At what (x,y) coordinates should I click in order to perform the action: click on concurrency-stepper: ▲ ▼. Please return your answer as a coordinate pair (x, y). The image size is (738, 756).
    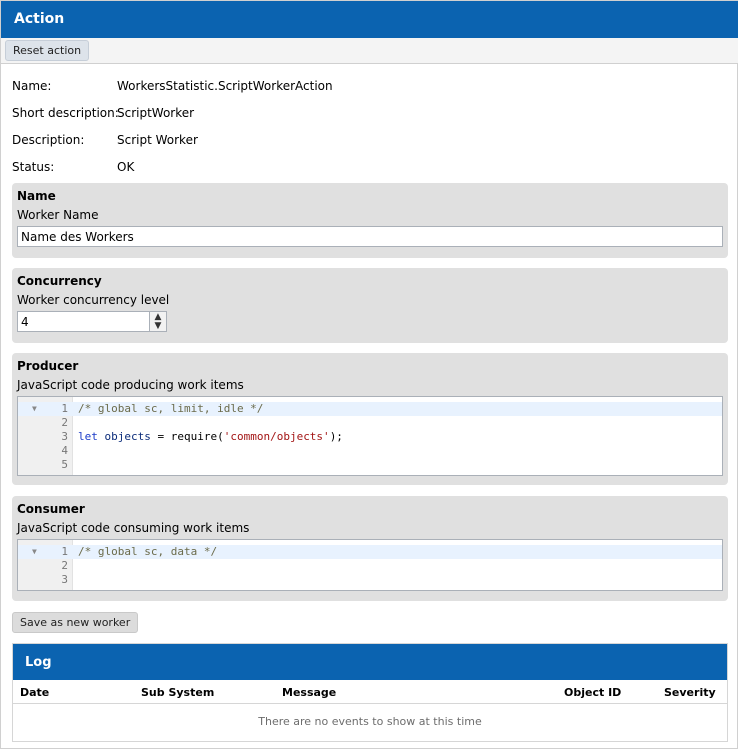
    Looking at the image, I should click on (92, 321).